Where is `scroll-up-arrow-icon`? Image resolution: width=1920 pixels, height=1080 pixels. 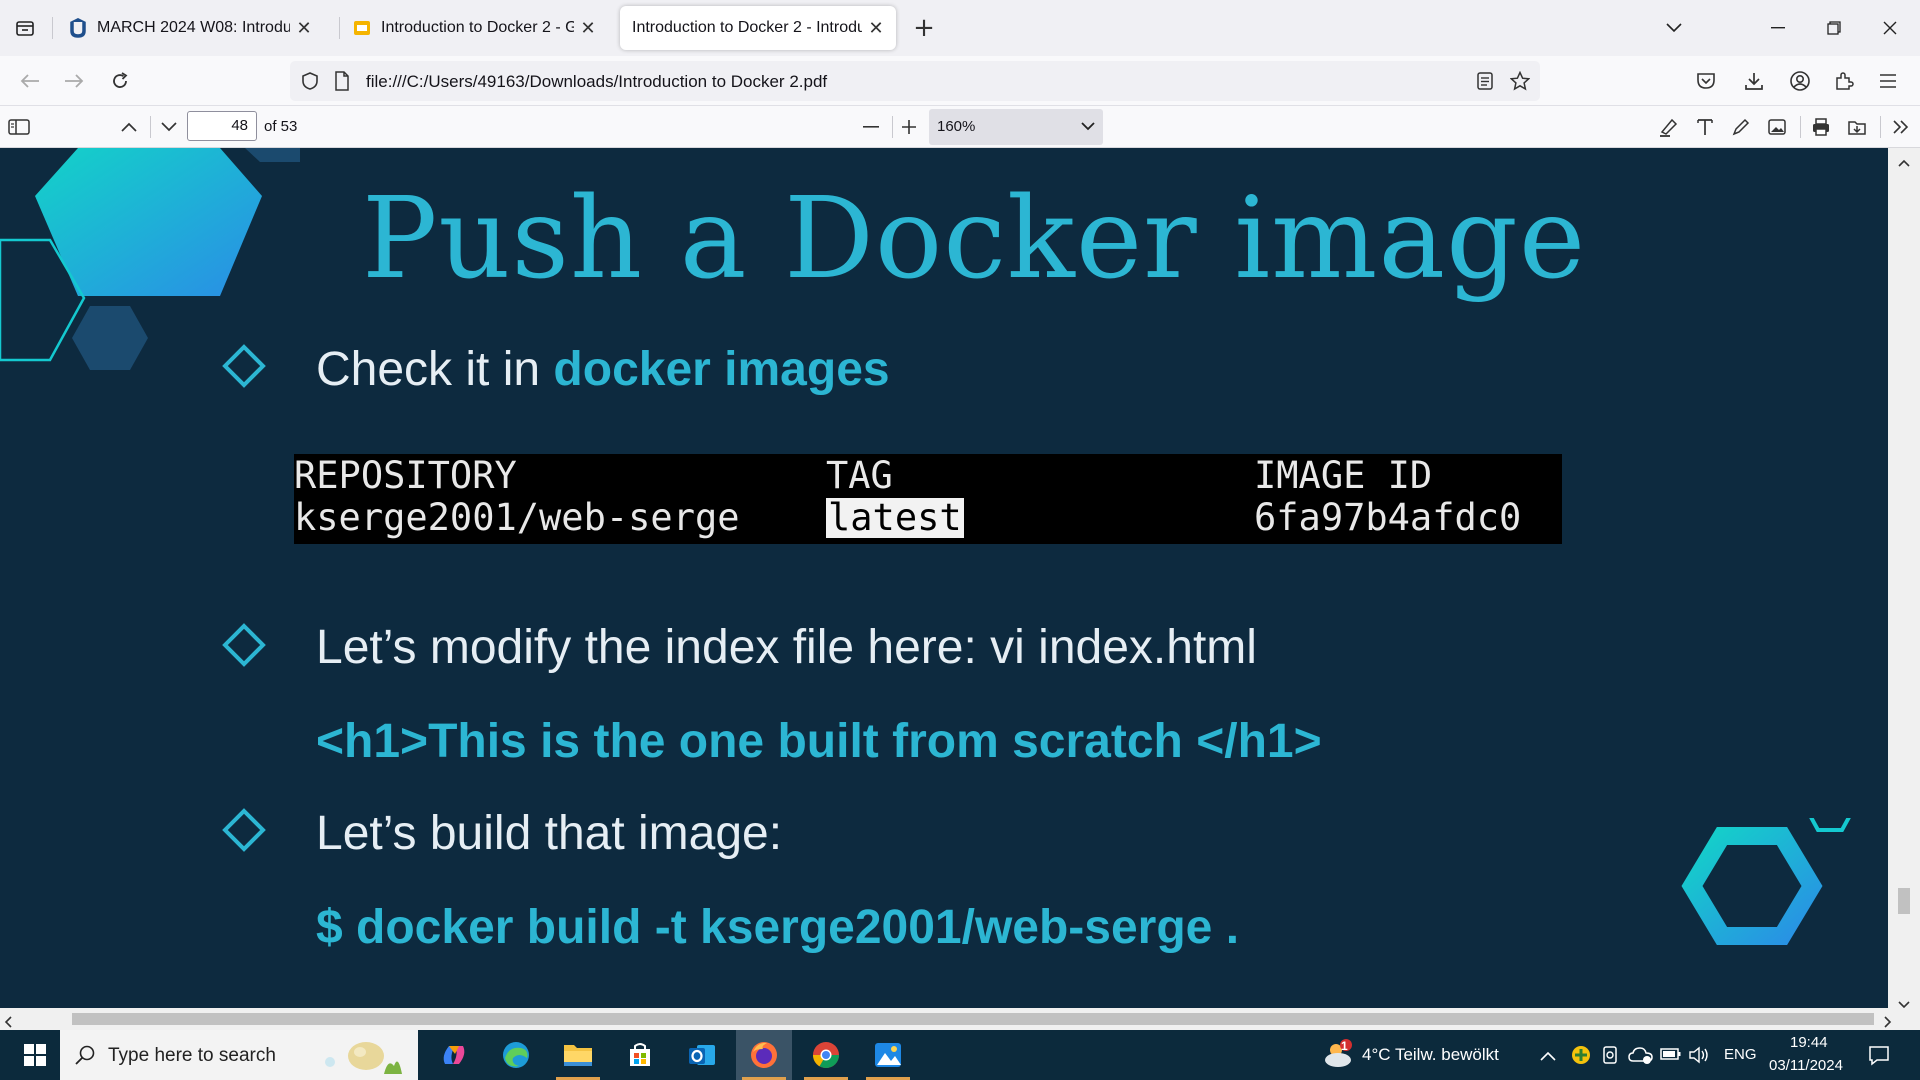
scroll-up-arrow-icon is located at coordinates (1904, 161).